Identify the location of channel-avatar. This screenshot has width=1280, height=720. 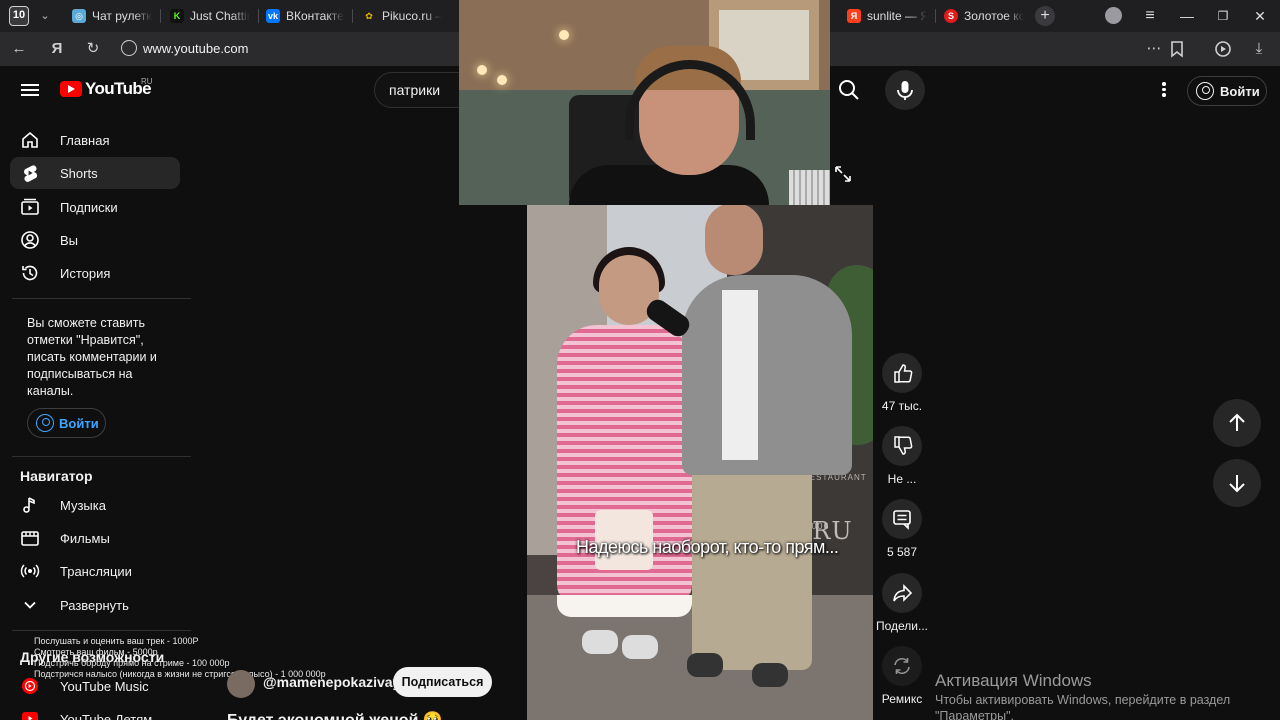
(241, 684).